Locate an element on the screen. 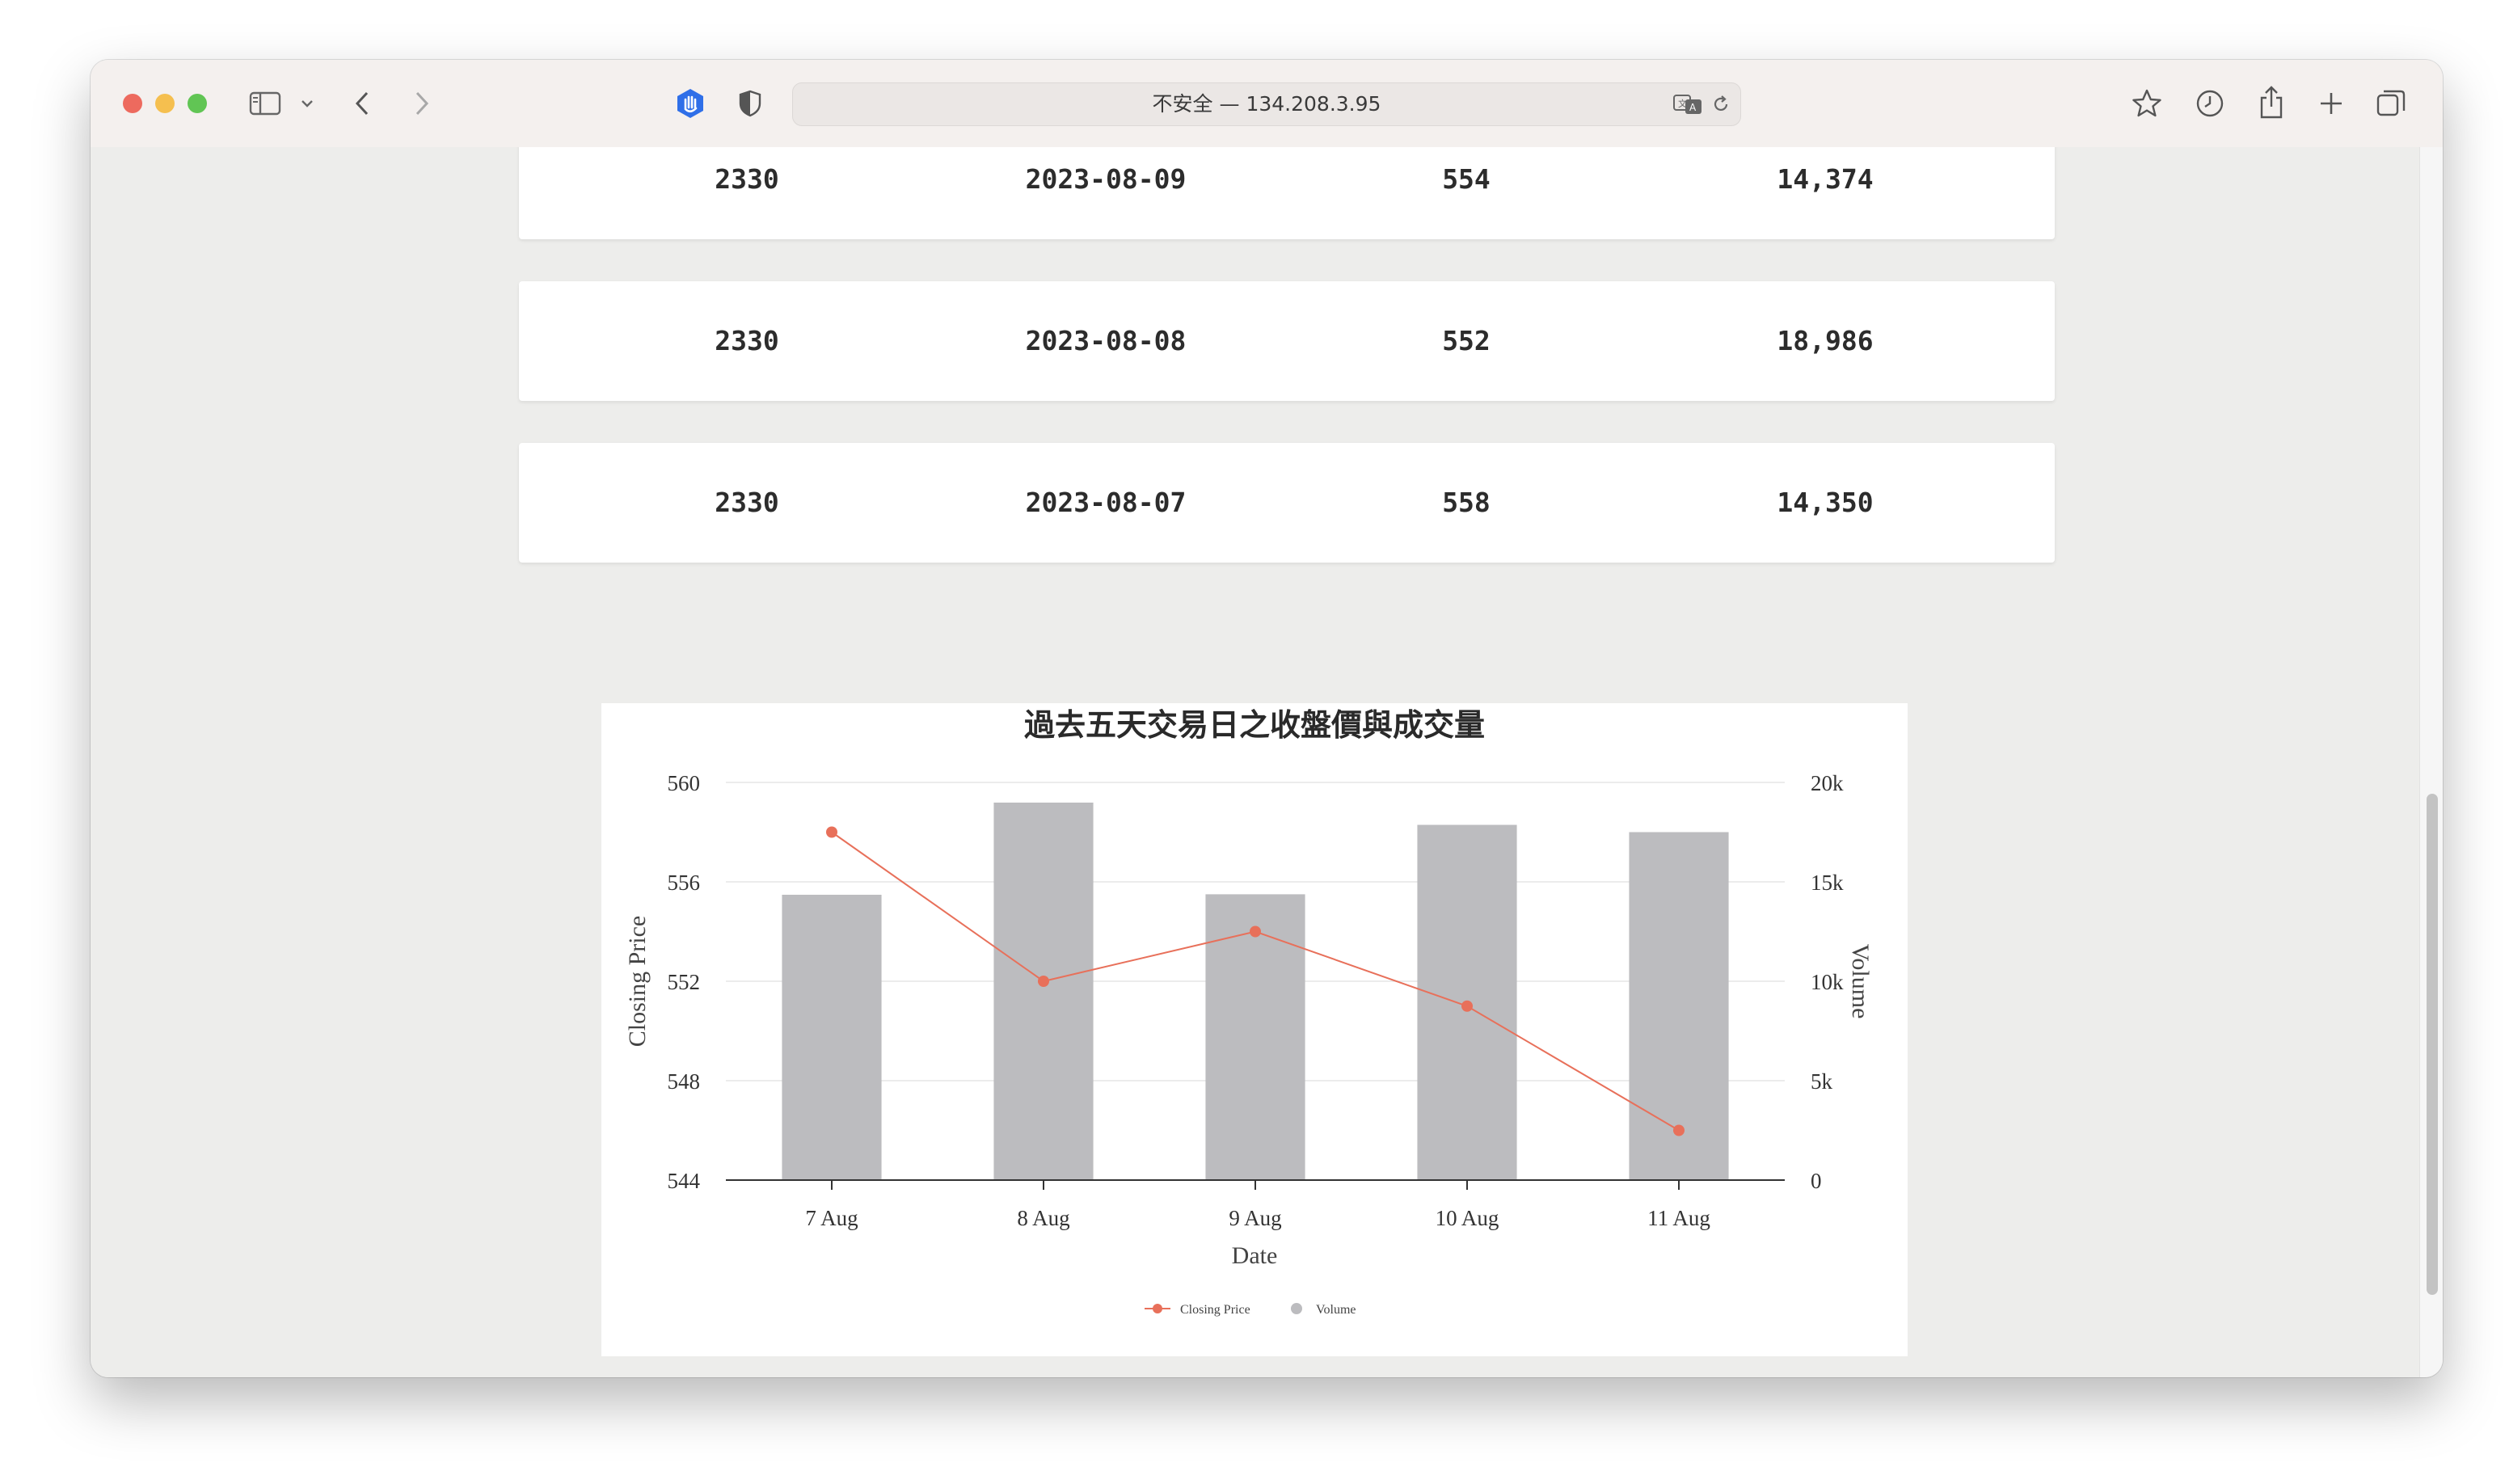 This screenshot has width=2509, height=1484. price-cell: 558 is located at coordinates (1466, 502).